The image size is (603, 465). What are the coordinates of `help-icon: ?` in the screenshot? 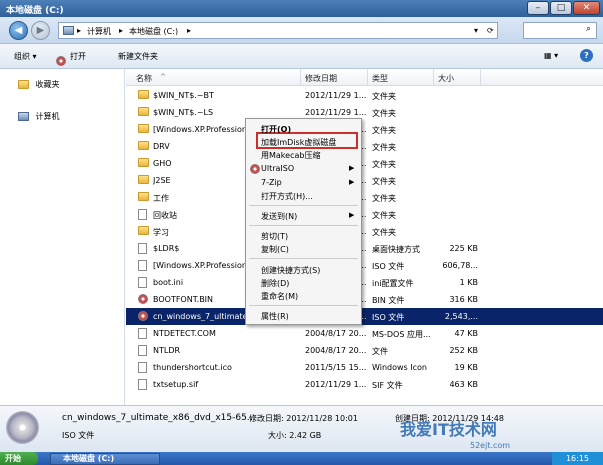 It's located at (586, 55).